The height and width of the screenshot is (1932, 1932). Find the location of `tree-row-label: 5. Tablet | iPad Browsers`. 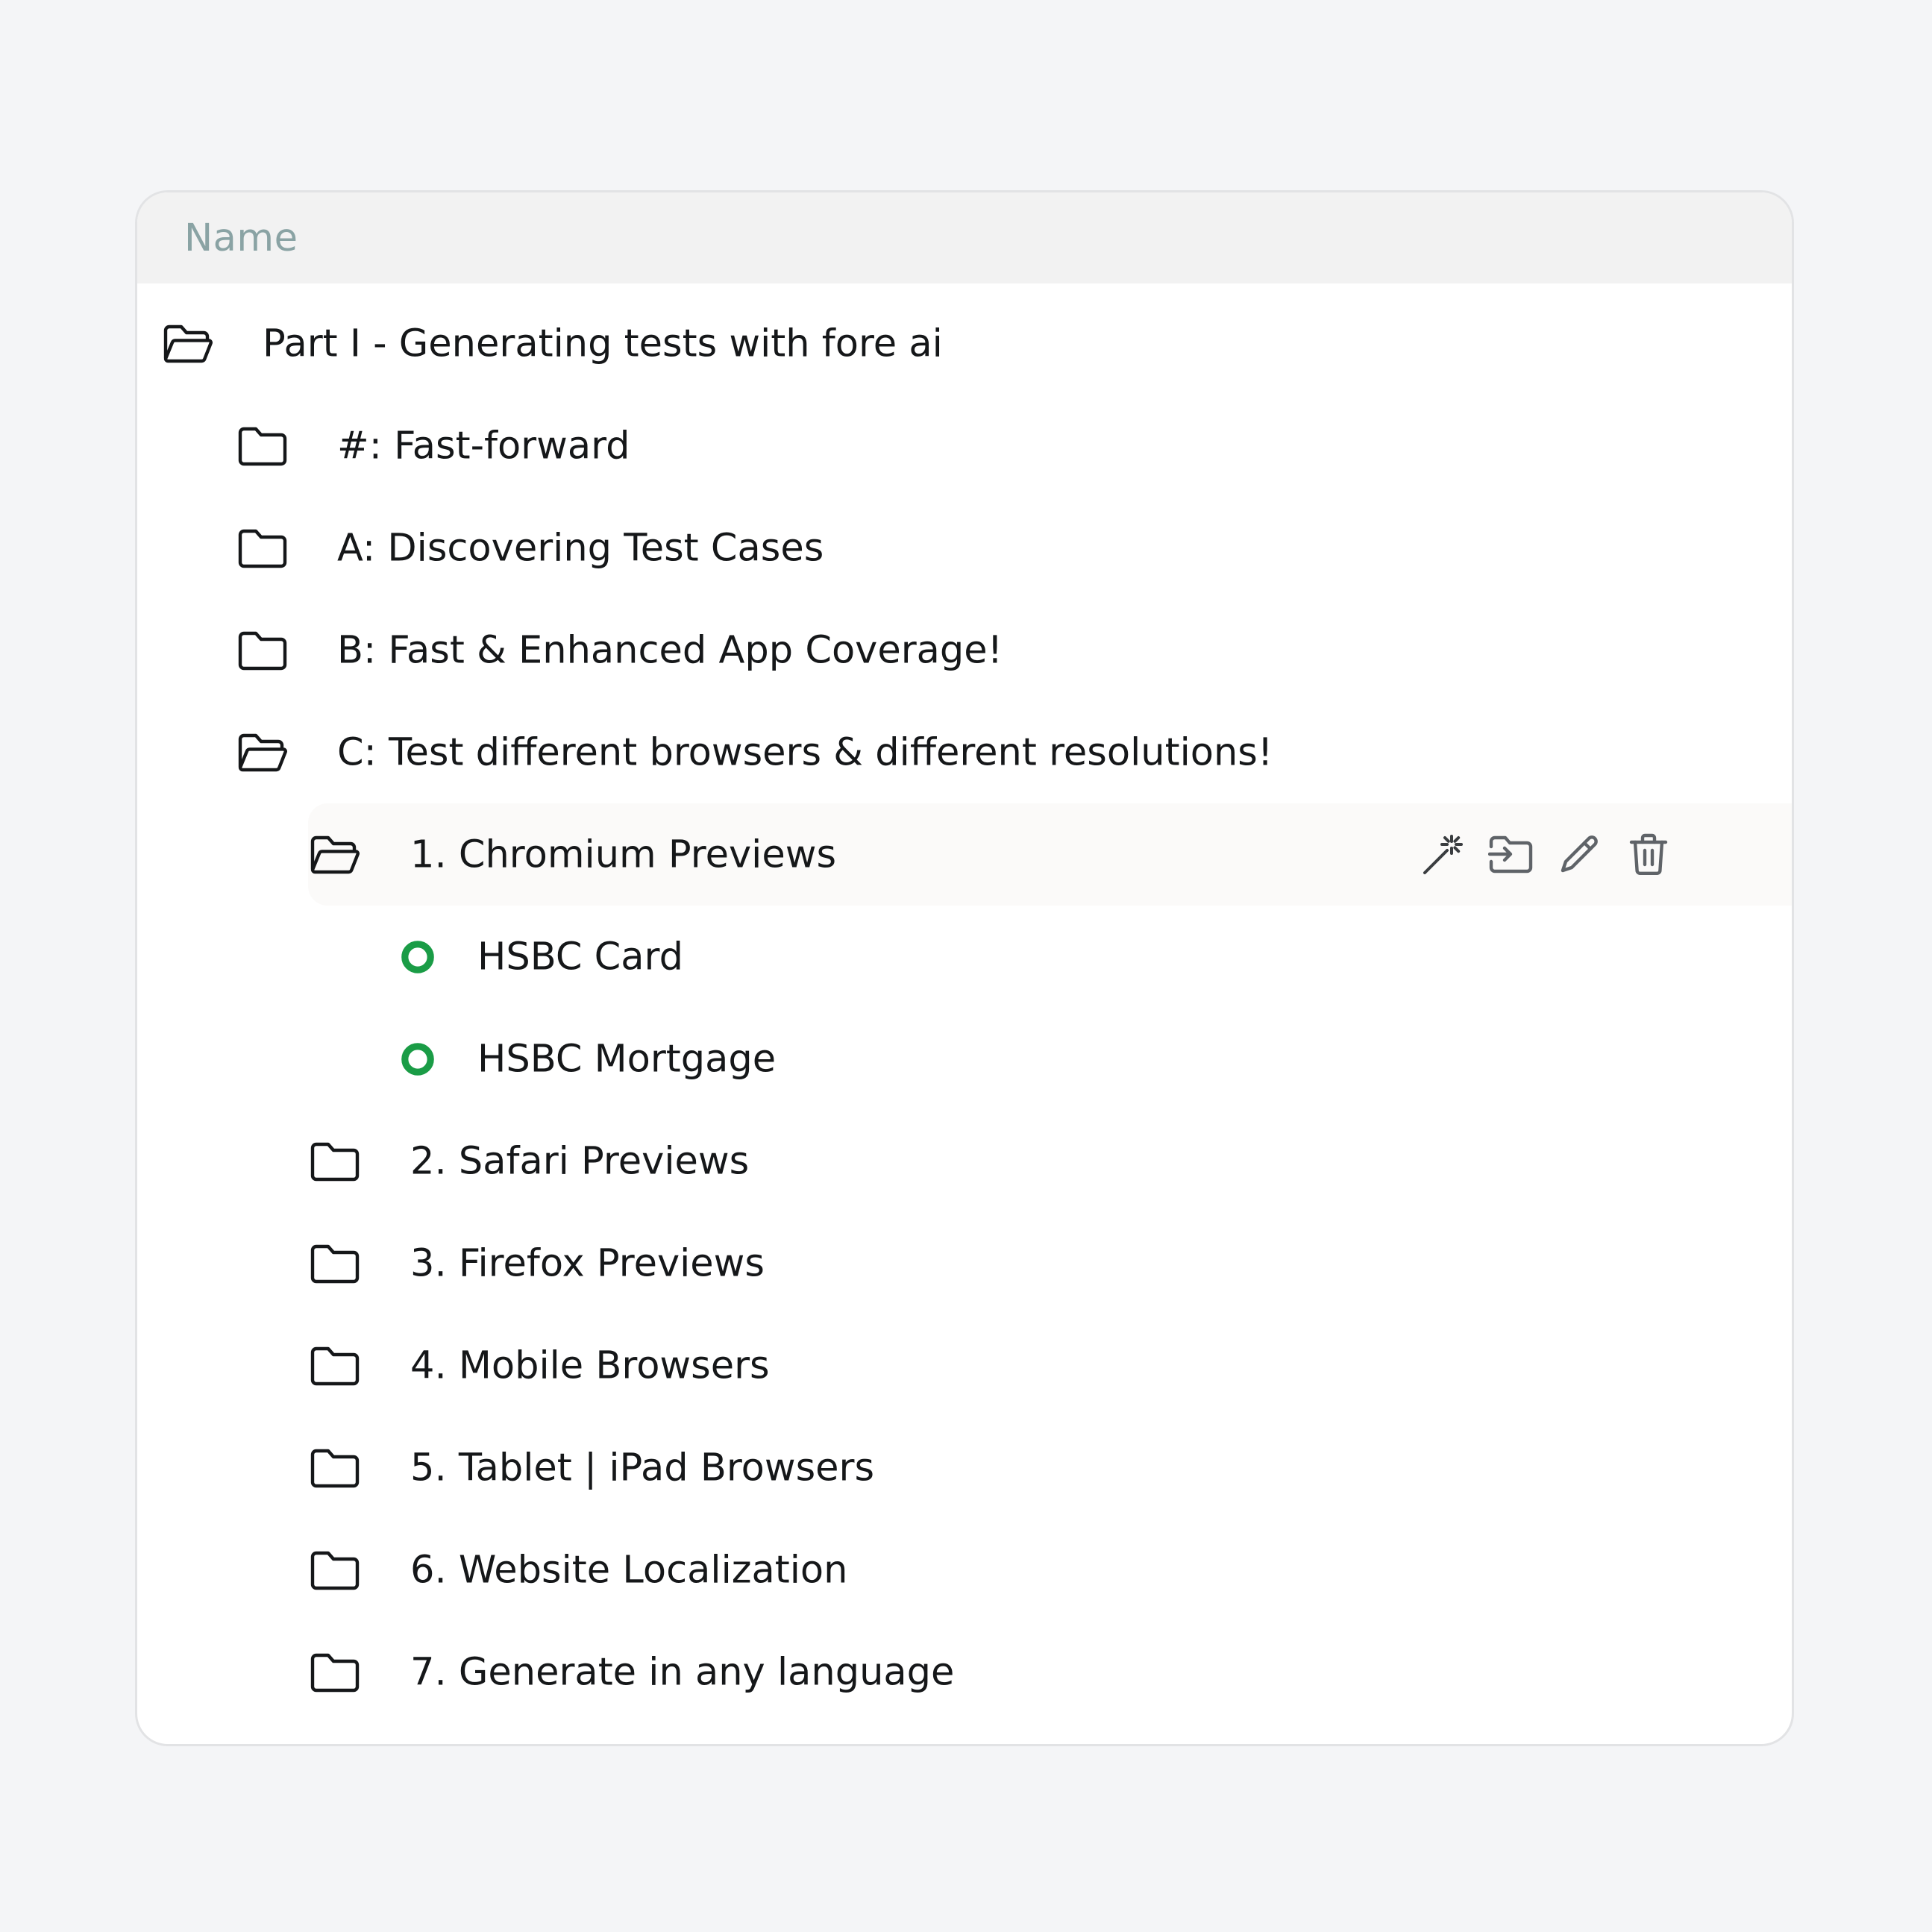

tree-row-label: 5. Tablet | iPad Browsers is located at coordinates (642, 1468).